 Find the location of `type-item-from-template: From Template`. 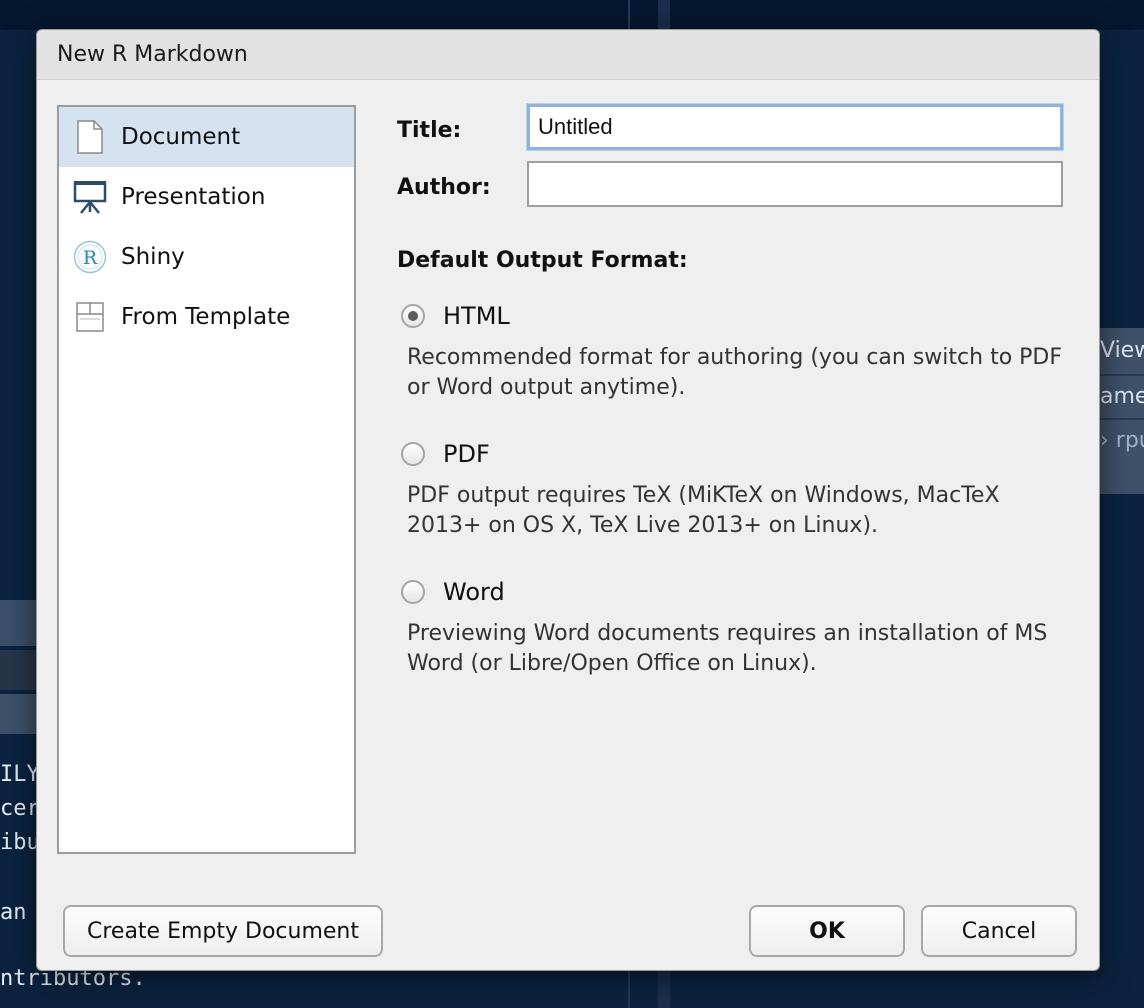

type-item-from-template: From Template is located at coordinates (206, 317).